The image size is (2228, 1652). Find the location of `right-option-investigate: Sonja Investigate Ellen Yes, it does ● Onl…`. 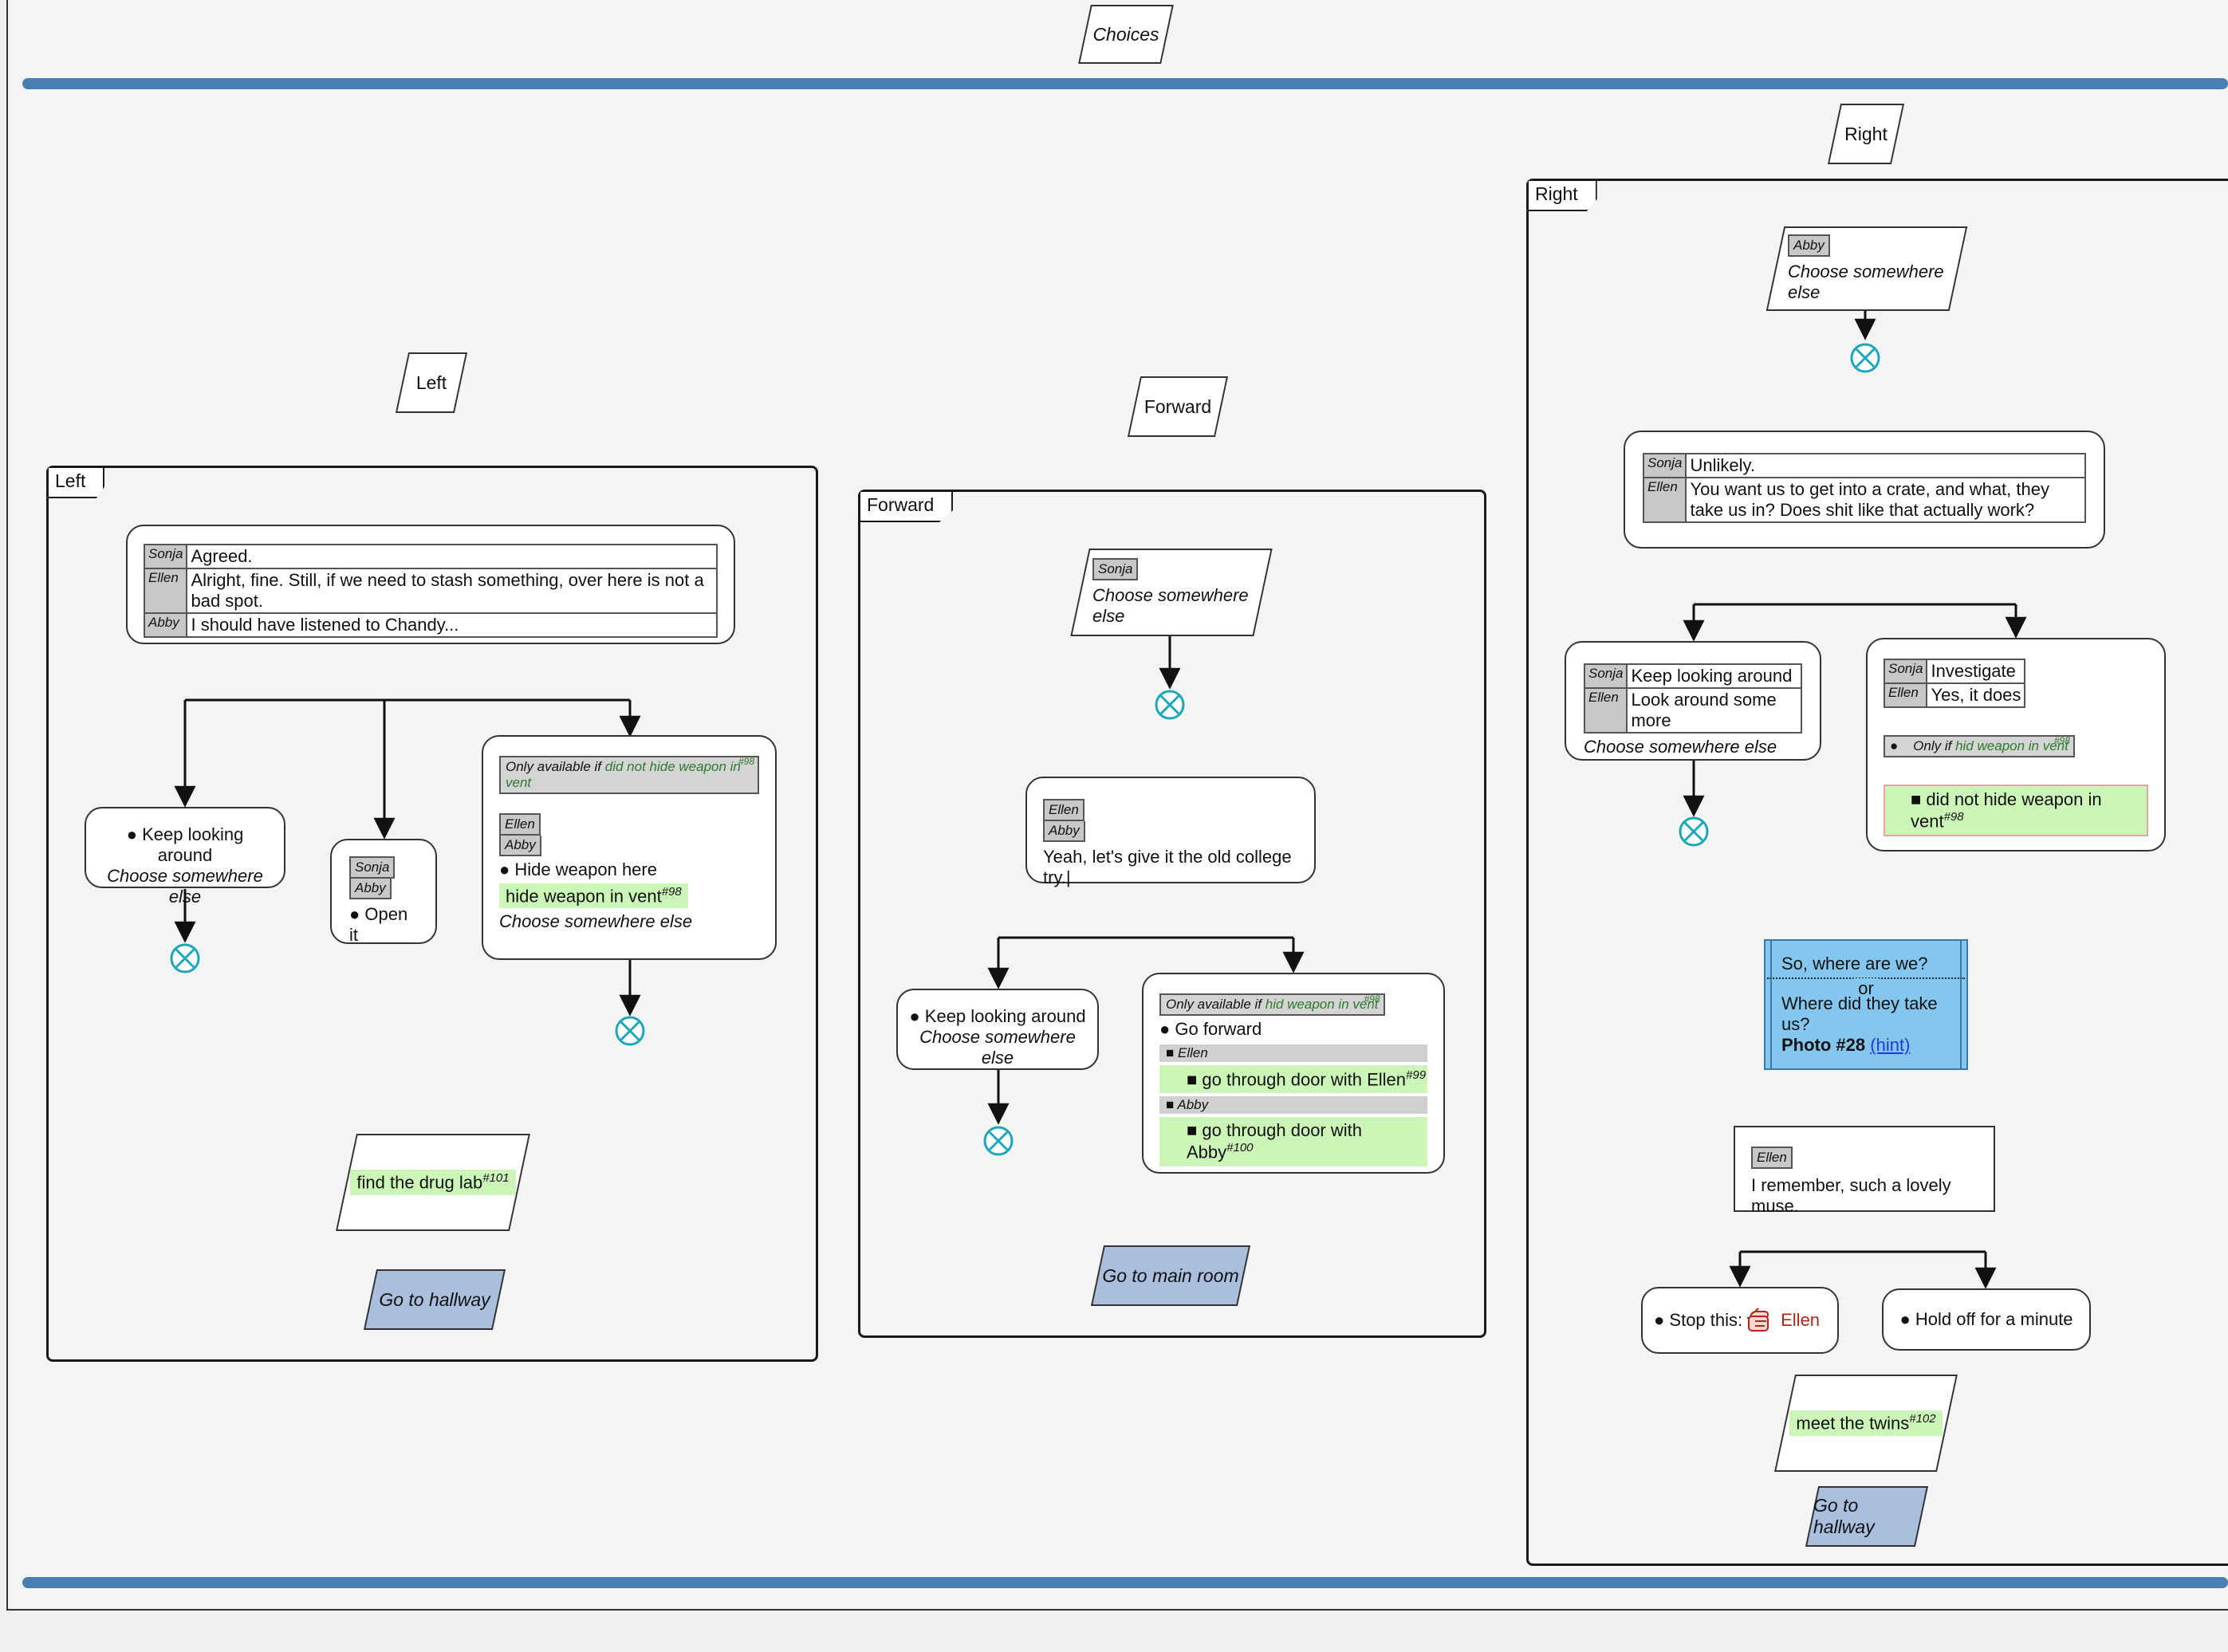

right-option-investigate: Sonja Investigate Ellen Yes, it does ● Onl… is located at coordinates (2016, 745).